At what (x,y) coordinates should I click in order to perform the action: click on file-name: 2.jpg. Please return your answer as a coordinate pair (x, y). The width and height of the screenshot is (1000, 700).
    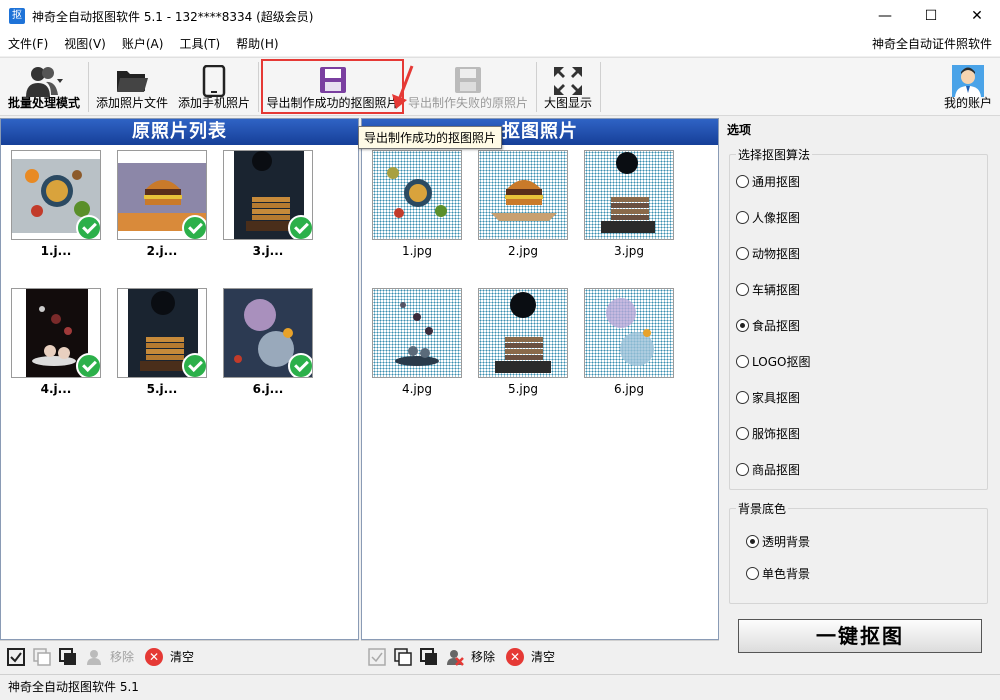
    Looking at the image, I should click on (523, 251).